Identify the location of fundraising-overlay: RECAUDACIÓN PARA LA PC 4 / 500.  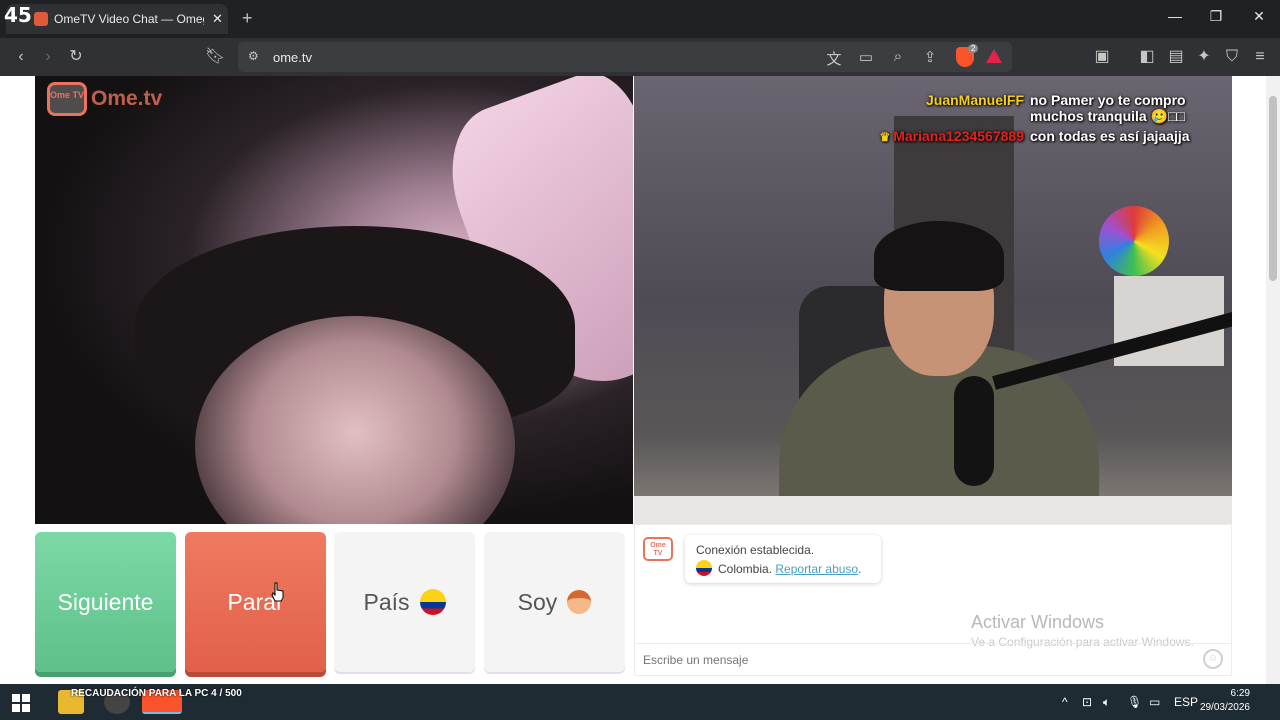
(156, 693).